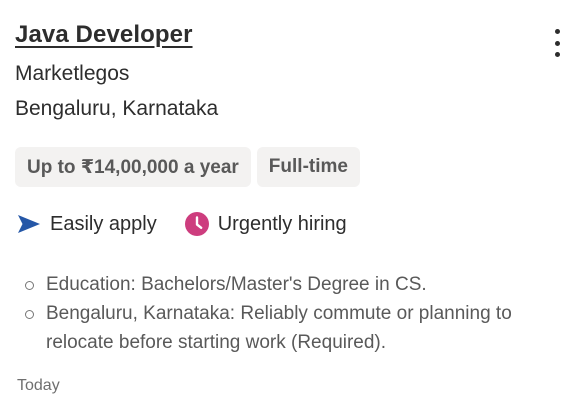 This screenshot has width=587, height=417. What do you see at coordinates (196, 224) in the screenshot?
I see `clock-icon` at bounding box center [196, 224].